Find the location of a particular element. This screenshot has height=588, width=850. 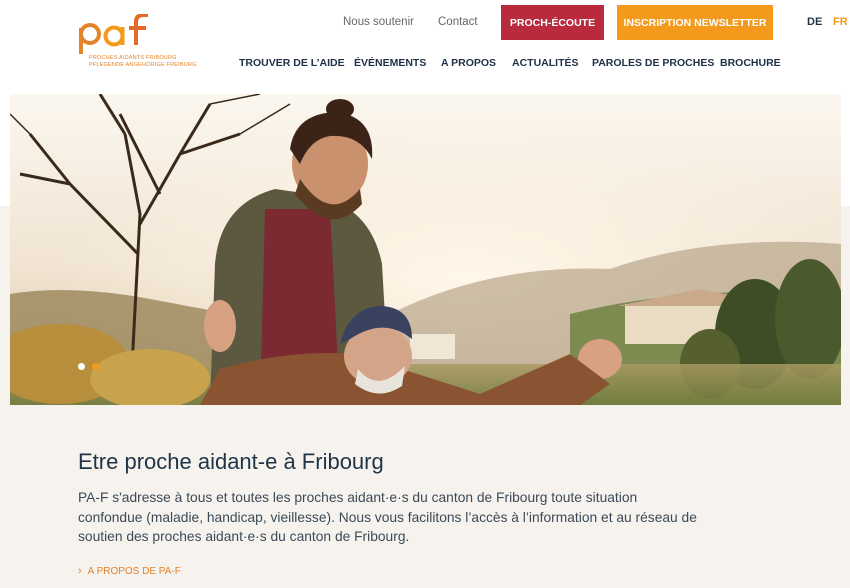

logo-tagline-de: PFLEGENDE ANGEHÖRIGE FREIBURG is located at coordinates (143, 65).